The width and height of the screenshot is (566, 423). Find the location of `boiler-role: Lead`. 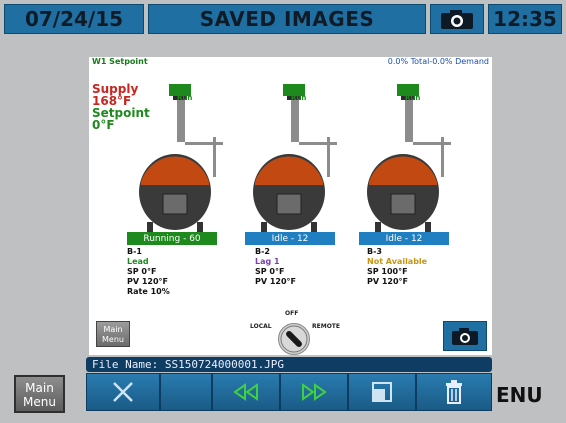

boiler-role: Lead is located at coordinates (138, 261).